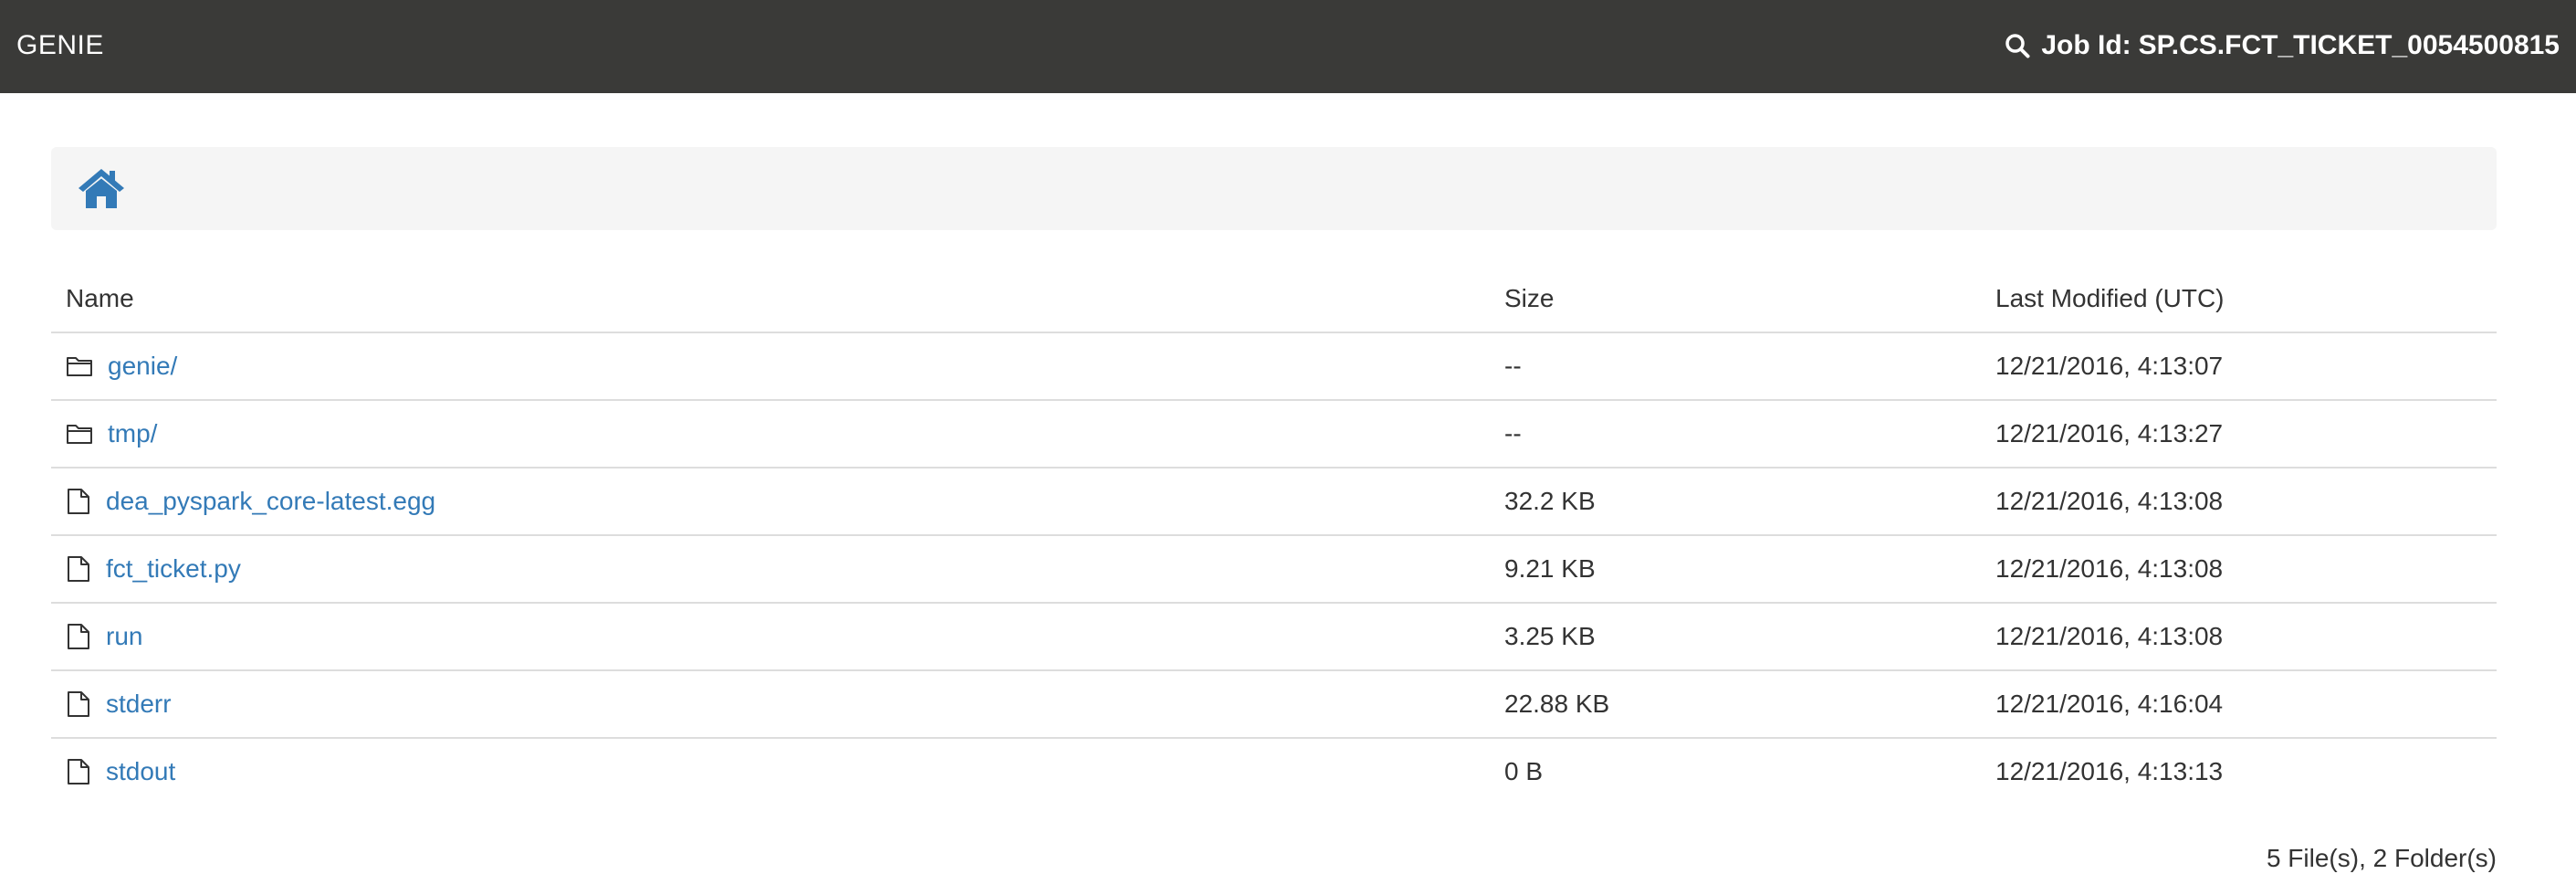  I want to click on table-row: genie/ -- 12/21/2016, 4:13:07, so click(1274, 366).